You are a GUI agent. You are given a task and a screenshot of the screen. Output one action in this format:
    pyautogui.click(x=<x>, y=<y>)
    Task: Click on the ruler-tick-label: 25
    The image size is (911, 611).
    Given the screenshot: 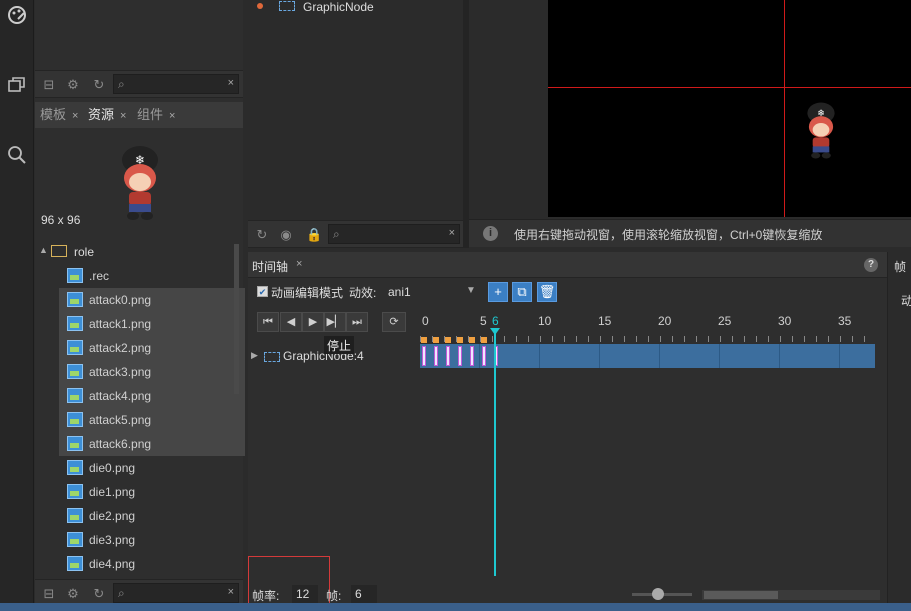 What is the action you would take?
    pyautogui.click(x=725, y=321)
    